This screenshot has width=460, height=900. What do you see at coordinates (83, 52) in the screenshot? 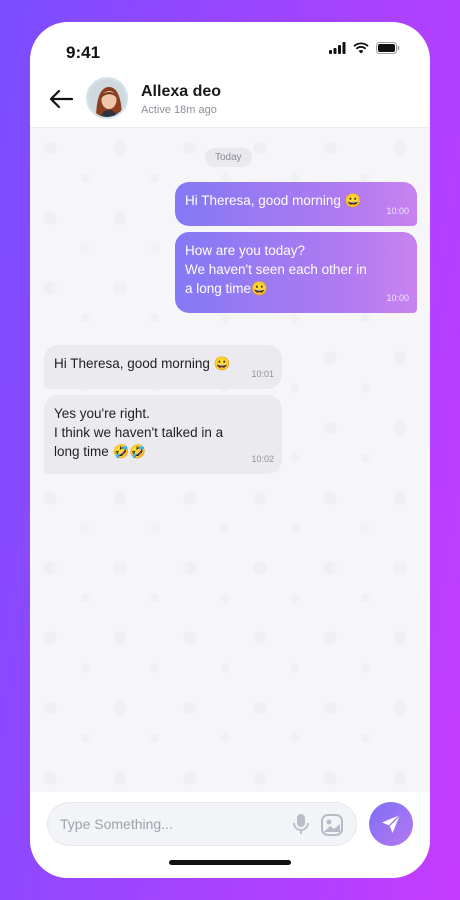
I see `status-time: 9:41` at bounding box center [83, 52].